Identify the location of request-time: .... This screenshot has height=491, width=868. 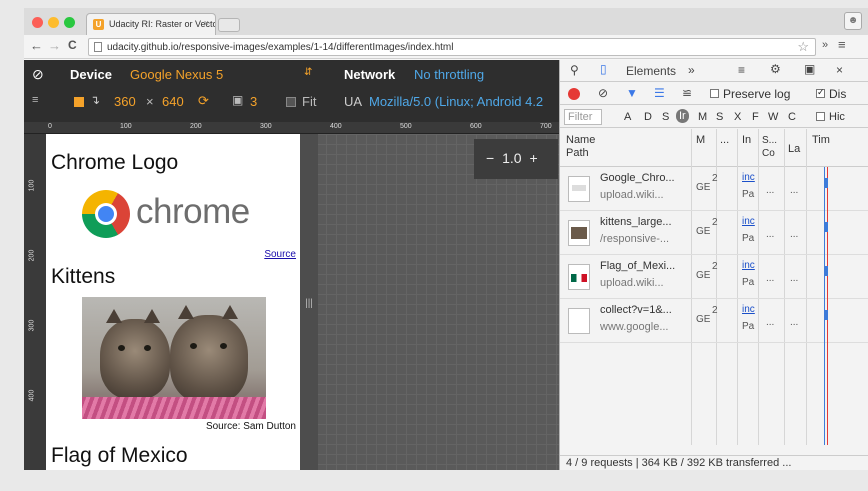
(794, 322).